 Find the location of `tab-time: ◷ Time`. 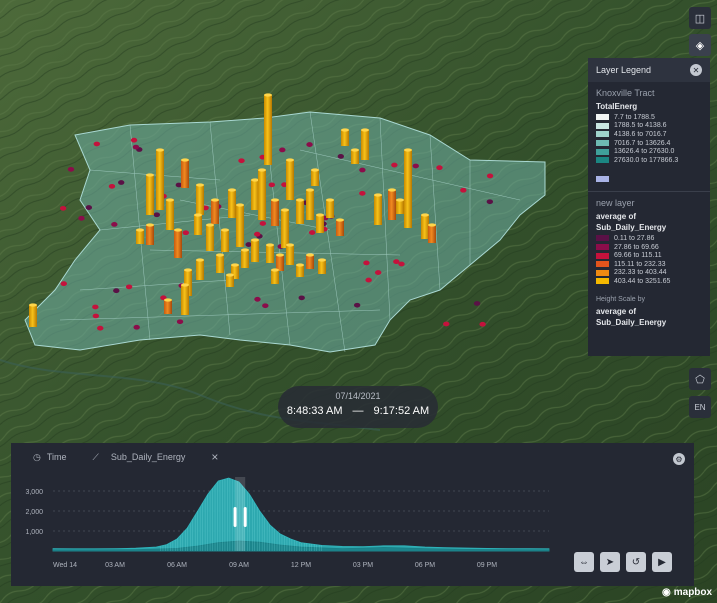

tab-time: ◷ Time is located at coordinates (50, 457).